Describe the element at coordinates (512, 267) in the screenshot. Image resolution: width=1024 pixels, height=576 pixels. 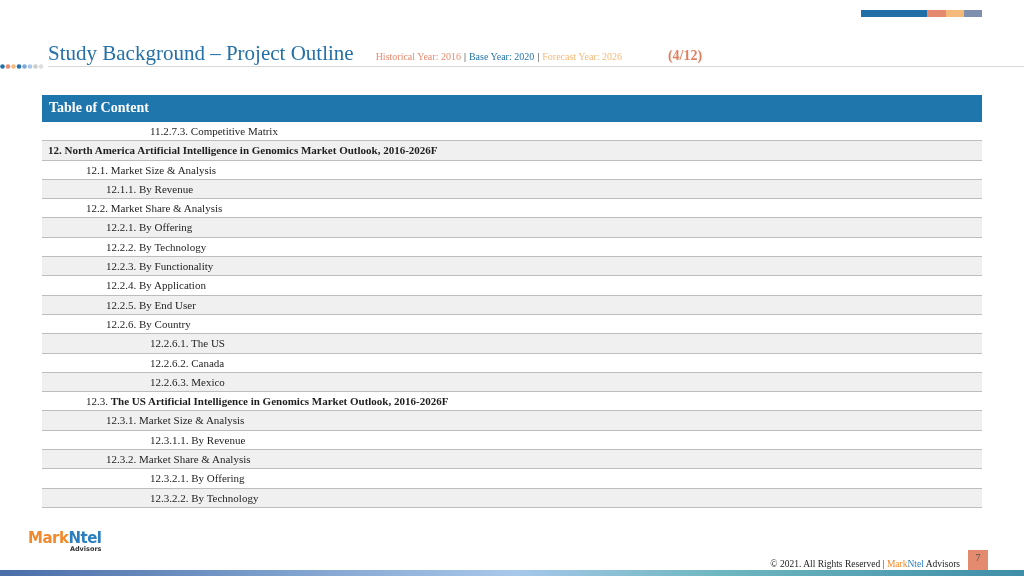
I see `toc-row: 12.2.3. By Functionality` at that location.